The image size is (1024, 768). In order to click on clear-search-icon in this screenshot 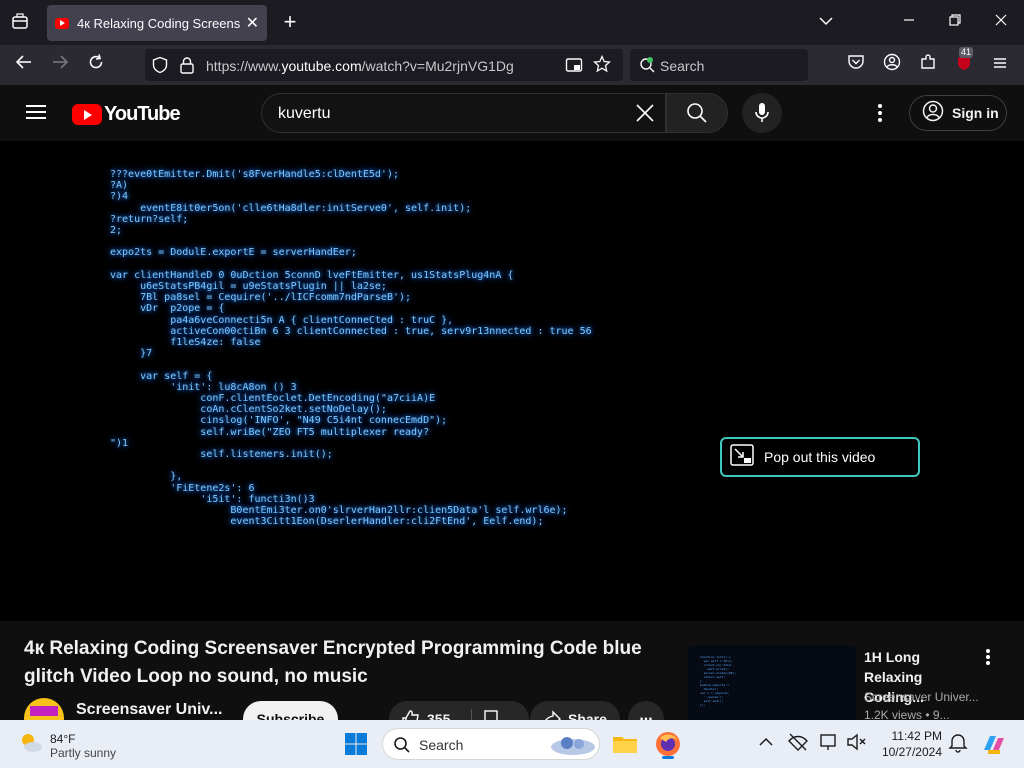, I will do `click(645, 113)`.